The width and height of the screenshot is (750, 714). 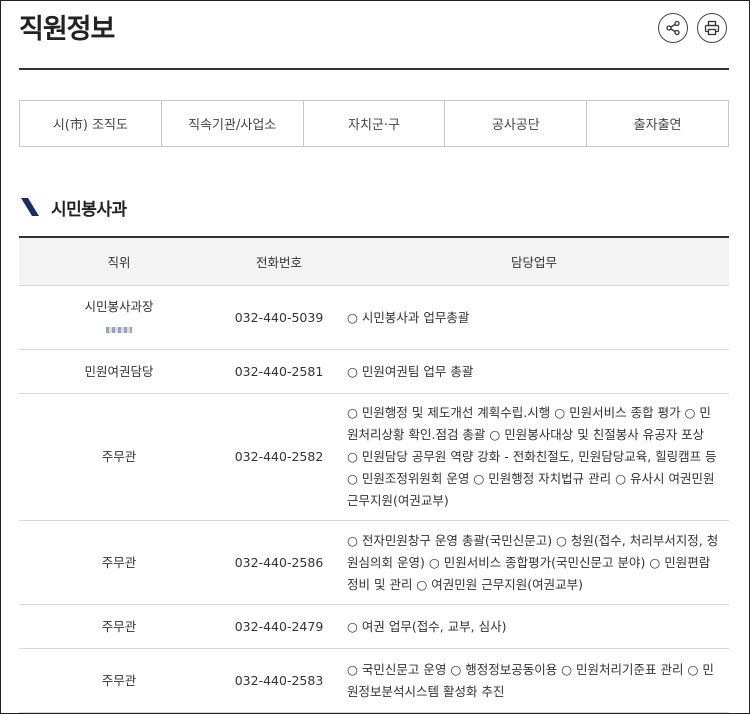 What do you see at coordinates (119, 306) in the screenshot?
I see `position-text: 시민봉사과장` at bounding box center [119, 306].